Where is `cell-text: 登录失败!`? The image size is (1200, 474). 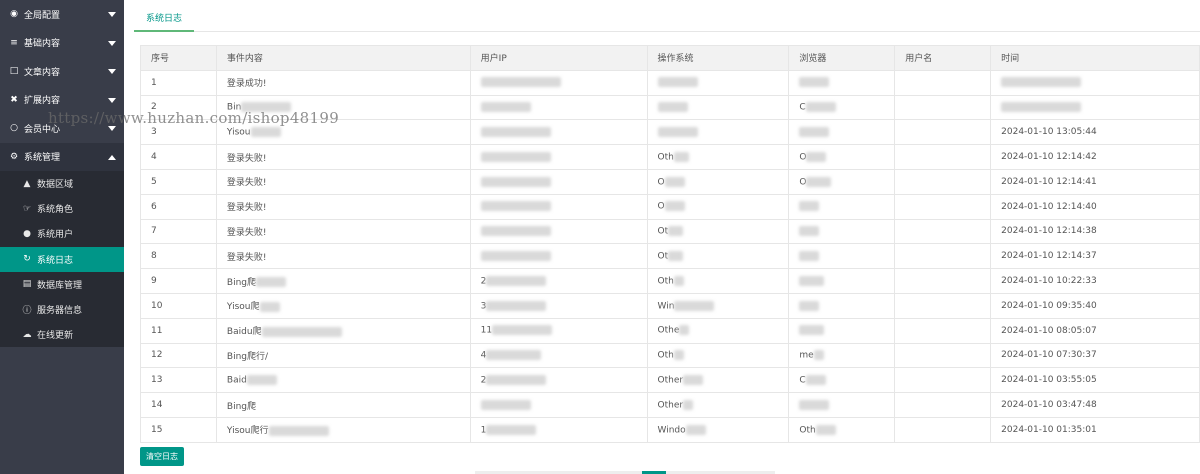
cell-text: 登录失败! is located at coordinates (246, 158).